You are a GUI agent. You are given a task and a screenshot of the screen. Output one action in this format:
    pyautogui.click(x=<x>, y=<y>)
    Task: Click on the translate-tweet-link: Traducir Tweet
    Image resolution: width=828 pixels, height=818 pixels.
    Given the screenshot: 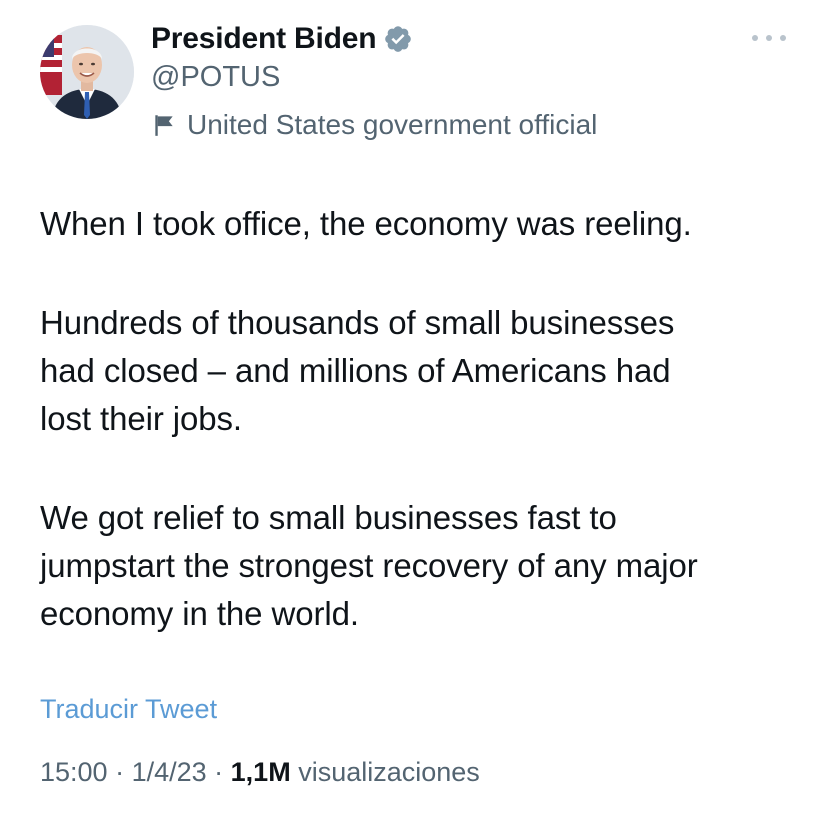 What is the action you would take?
    pyautogui.click(x=128, y=709)
    